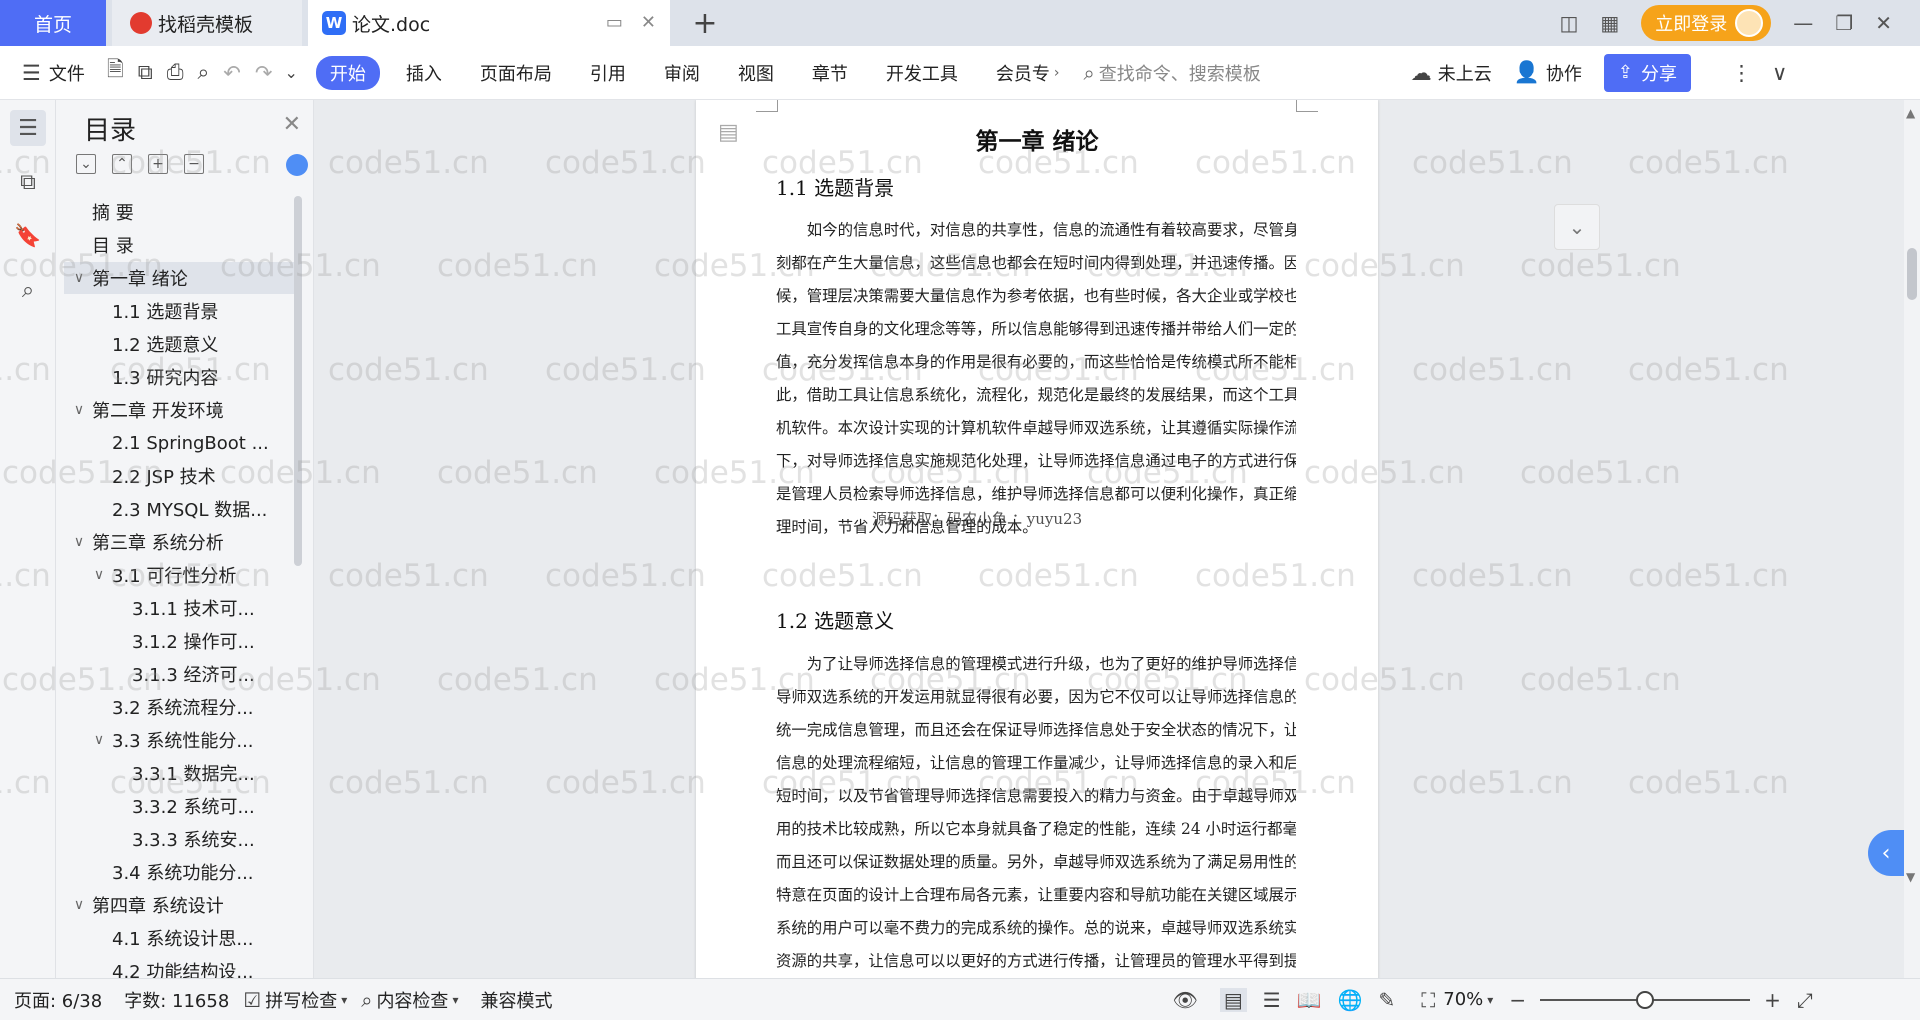  What do you see at coordinates (115, 72) in the screenshot?
I see `save-icon: 🗎` at bounding box center [115, 72].